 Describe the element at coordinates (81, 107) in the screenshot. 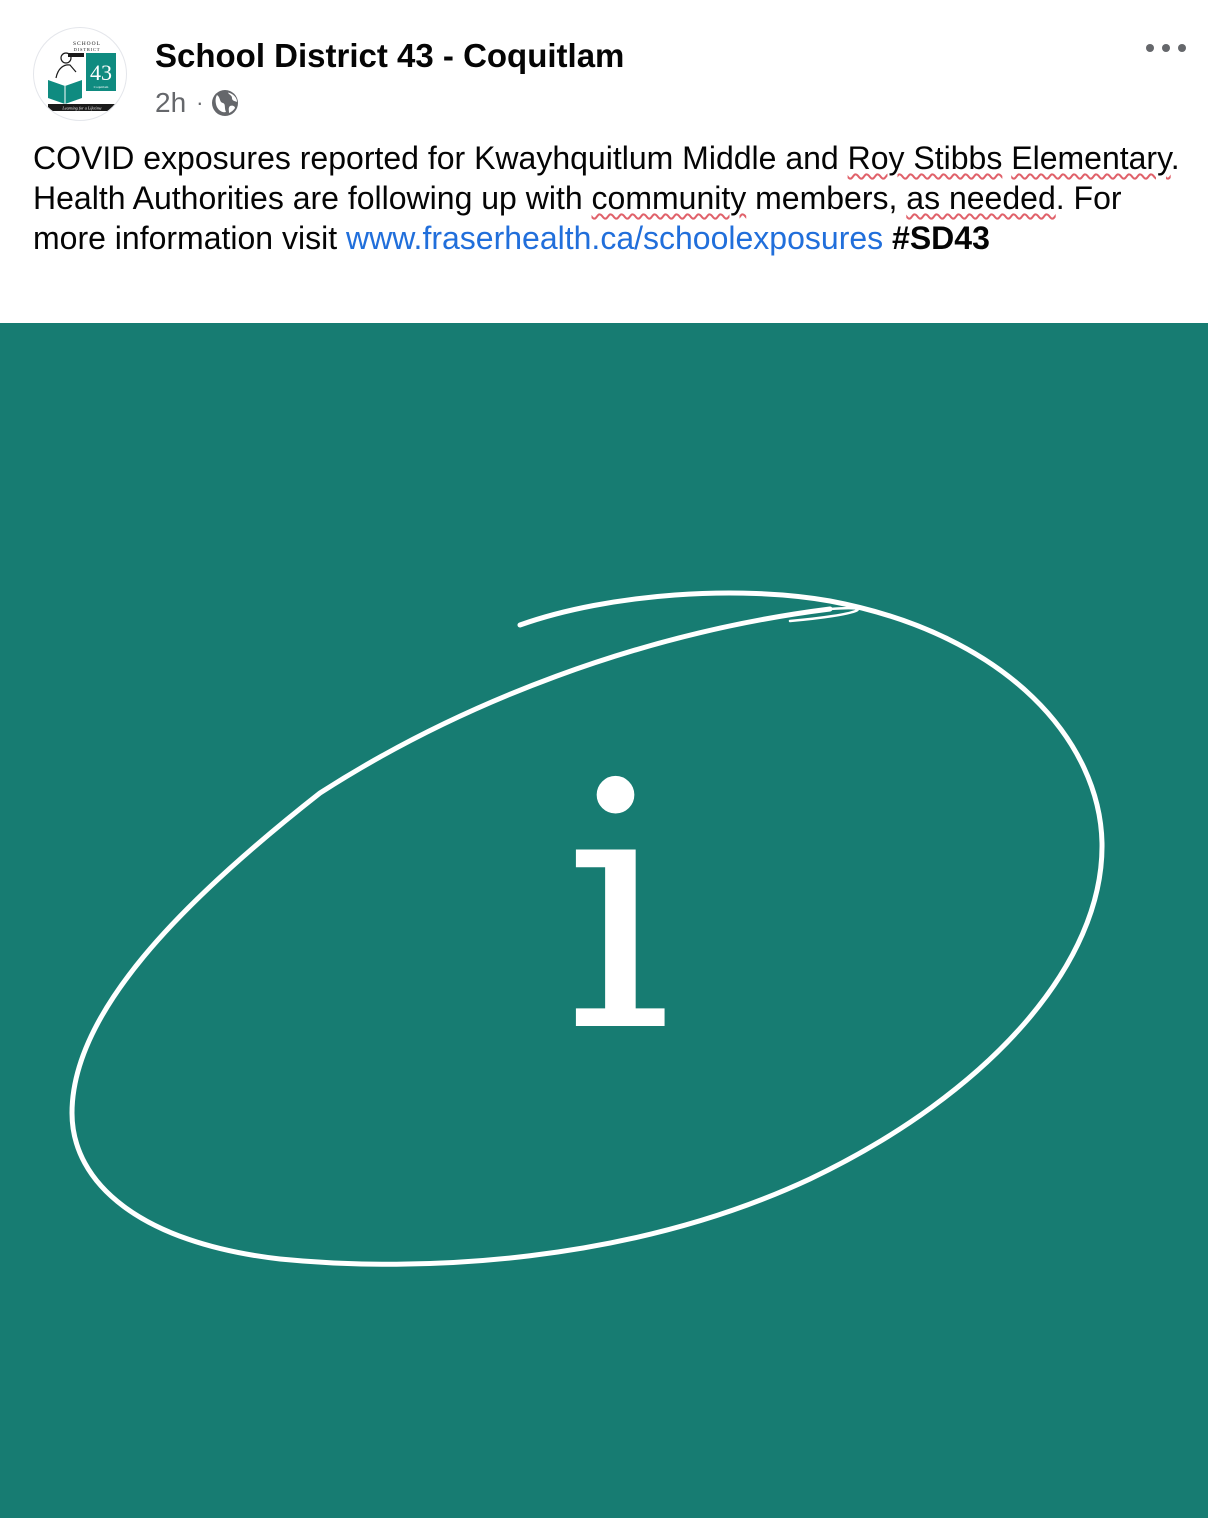

I see `svg-text: Learning for a Lifetime` at that location.